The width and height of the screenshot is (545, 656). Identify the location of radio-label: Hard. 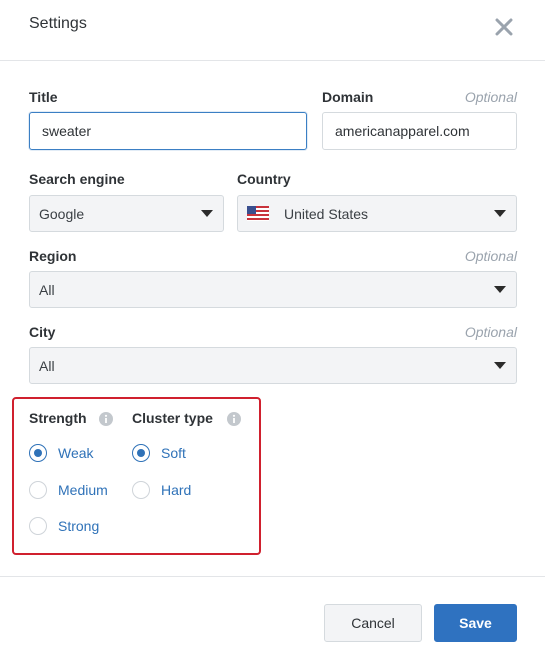
(176, 490).